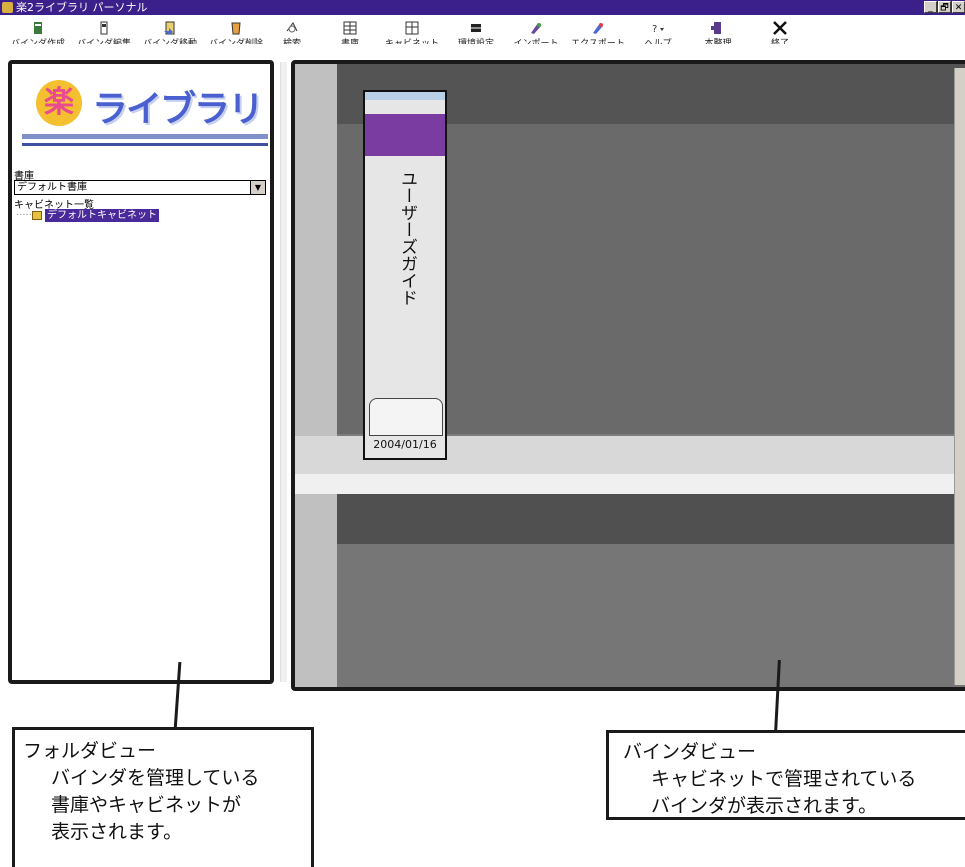 The width and height of the screenshot is (965, 867). I want to click on binder-edit-icon, so click(104, 28).